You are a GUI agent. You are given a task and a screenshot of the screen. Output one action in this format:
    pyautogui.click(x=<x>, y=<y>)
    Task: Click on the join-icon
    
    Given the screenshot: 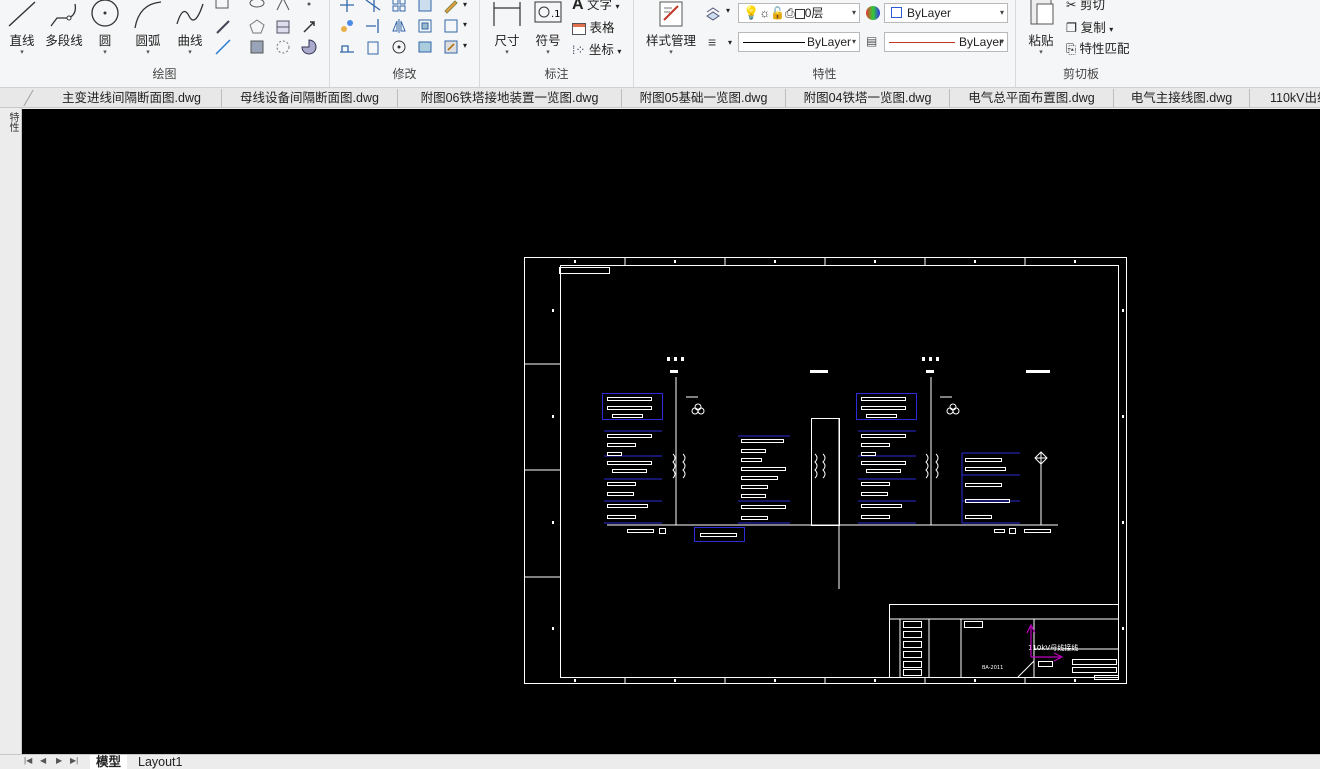 What is the action you would take?
    pyautogui.click(x=425, y=47)
    